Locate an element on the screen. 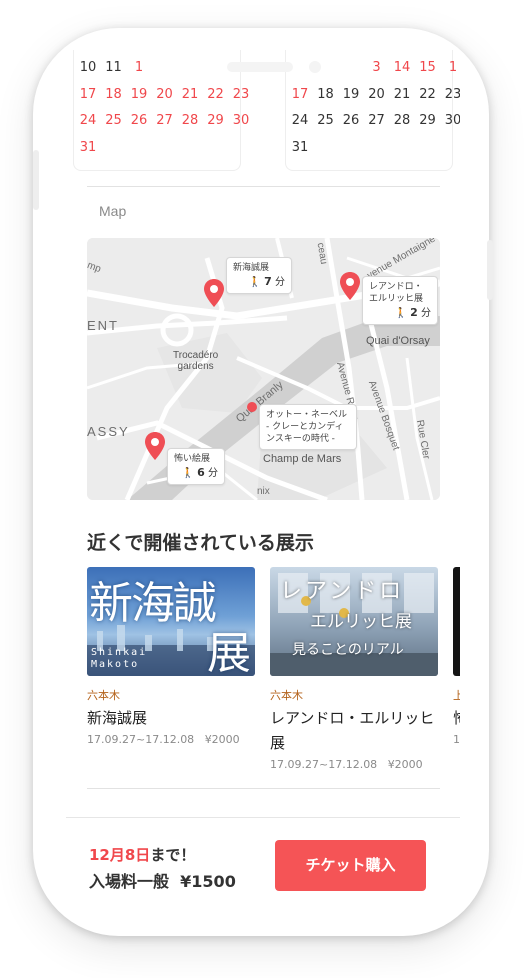 This screenshot has height=978, width=526. marker-name: オットー・ネーベル - クレーとカンディ ンスキーの時代 - is located at coordinates (307, 427).